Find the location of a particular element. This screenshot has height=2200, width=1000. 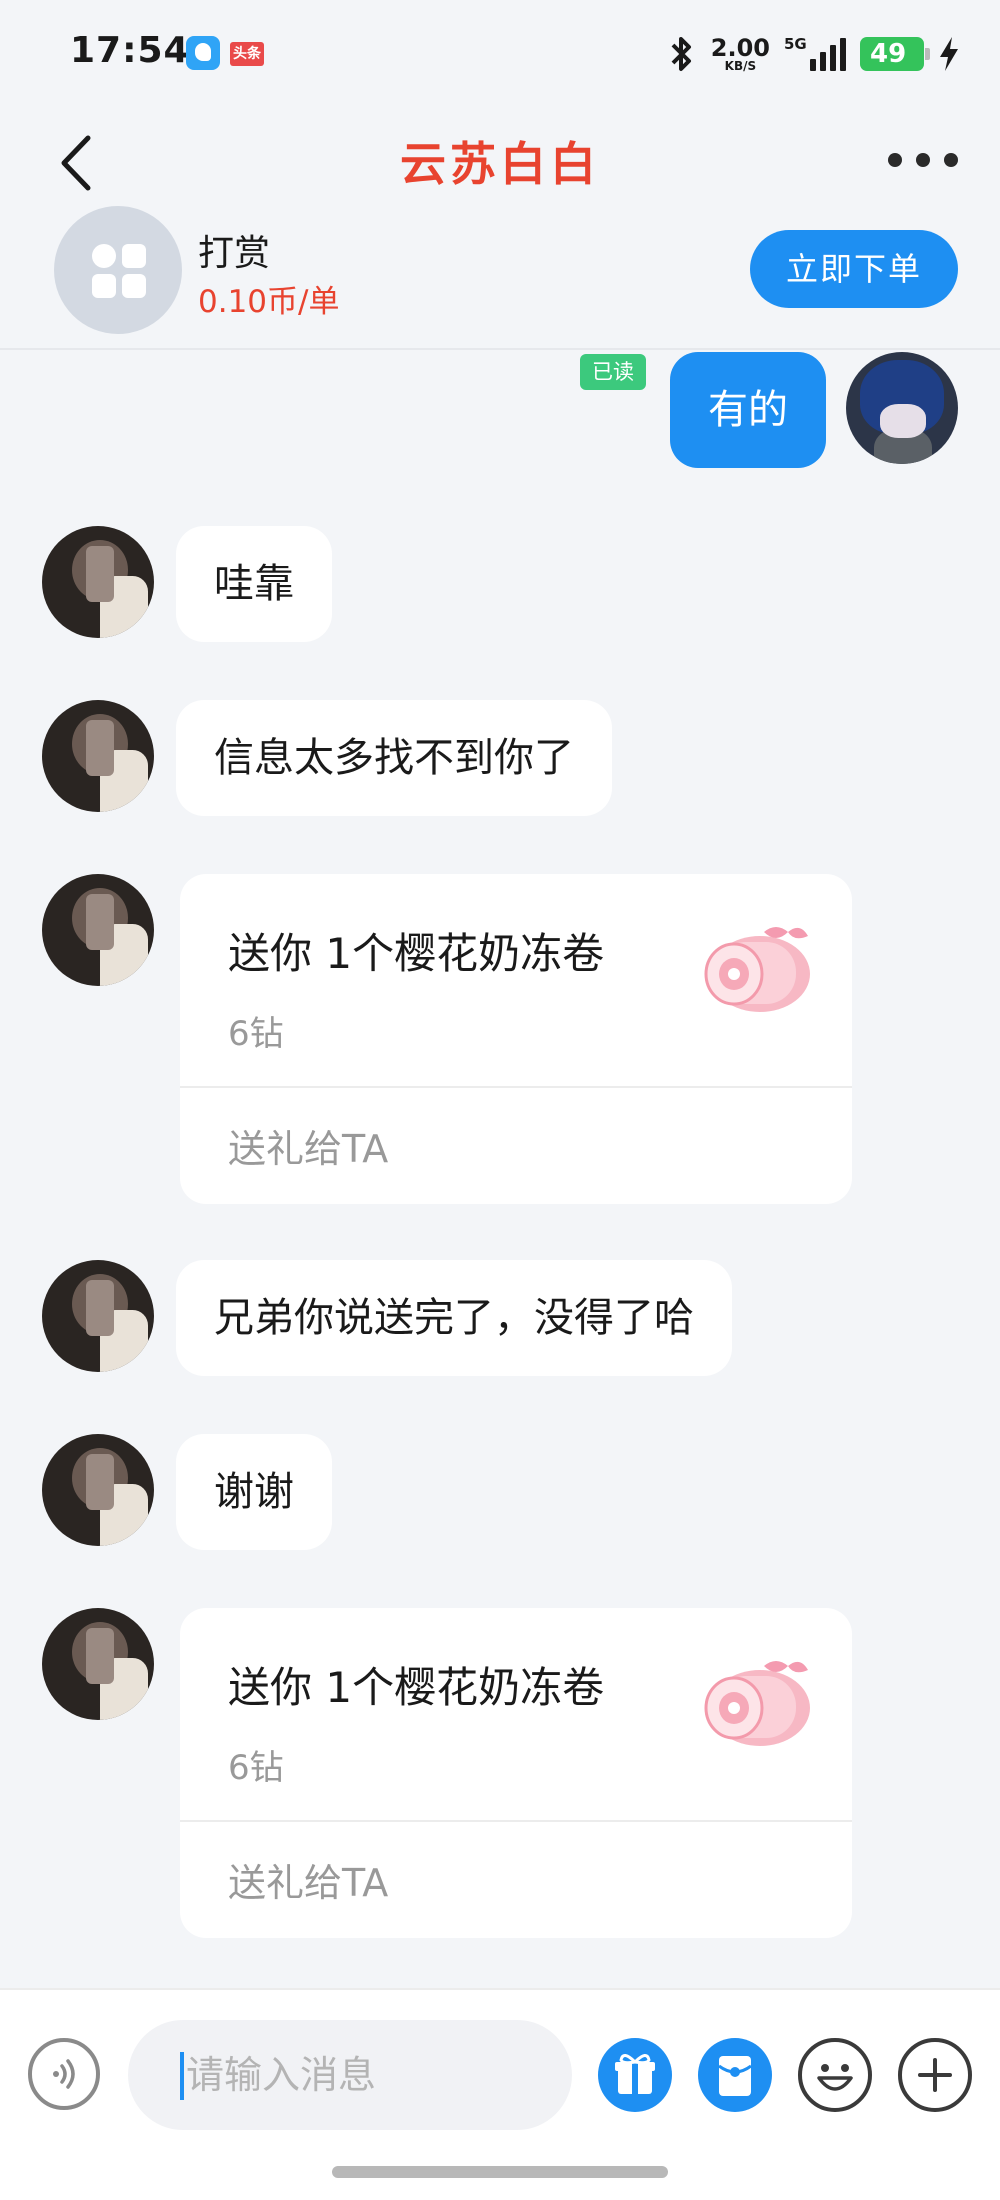

text-caret is located at coordinates (182, 2076).